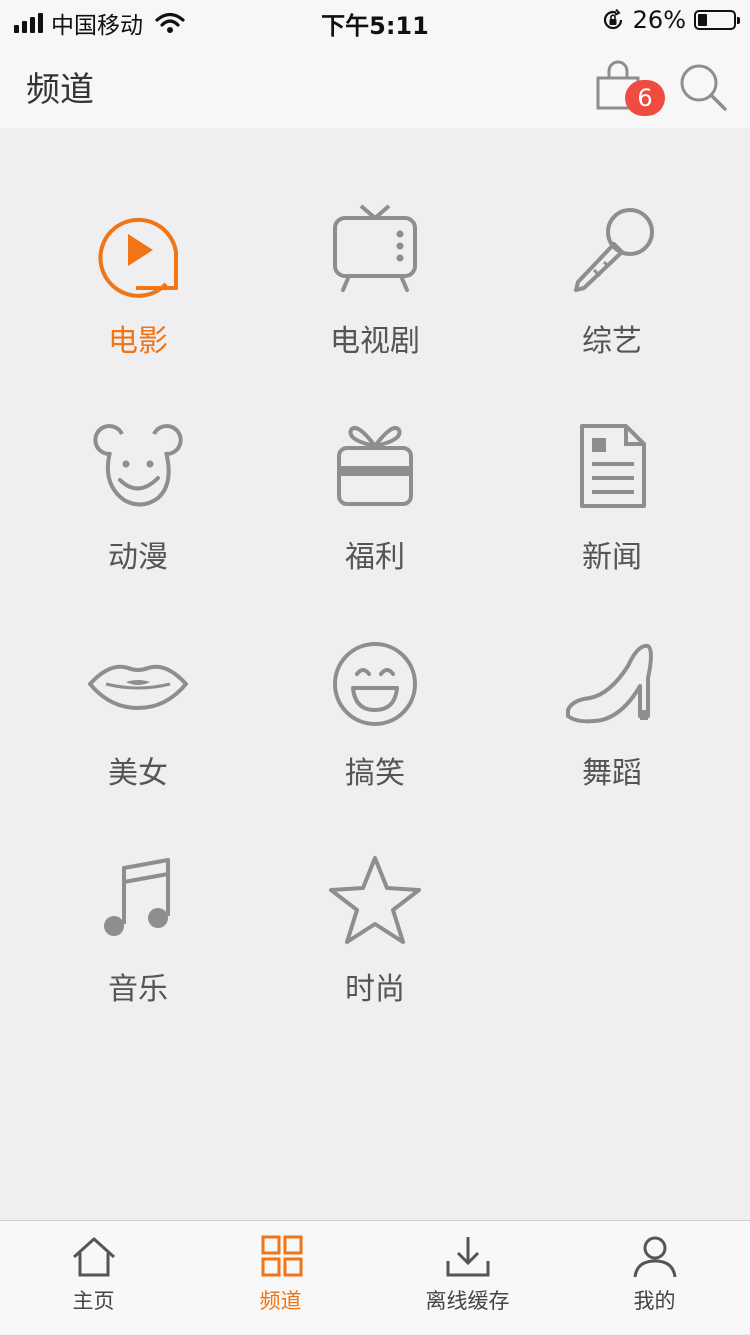  Describe the element at coordinates (138, 304) in the screenshot. I see `channel-movie: 电影` at that location.